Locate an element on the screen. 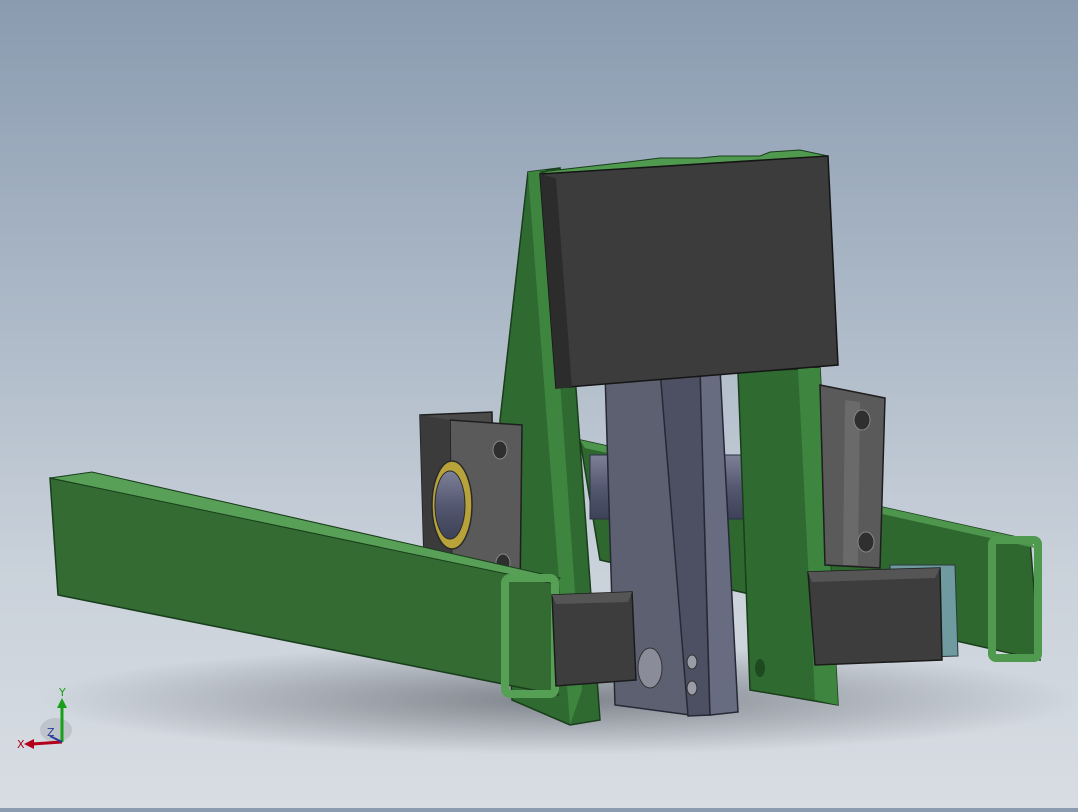 This screenshot has width=1078, height=812. right-bearing-block is located at coordinates (852, 476).